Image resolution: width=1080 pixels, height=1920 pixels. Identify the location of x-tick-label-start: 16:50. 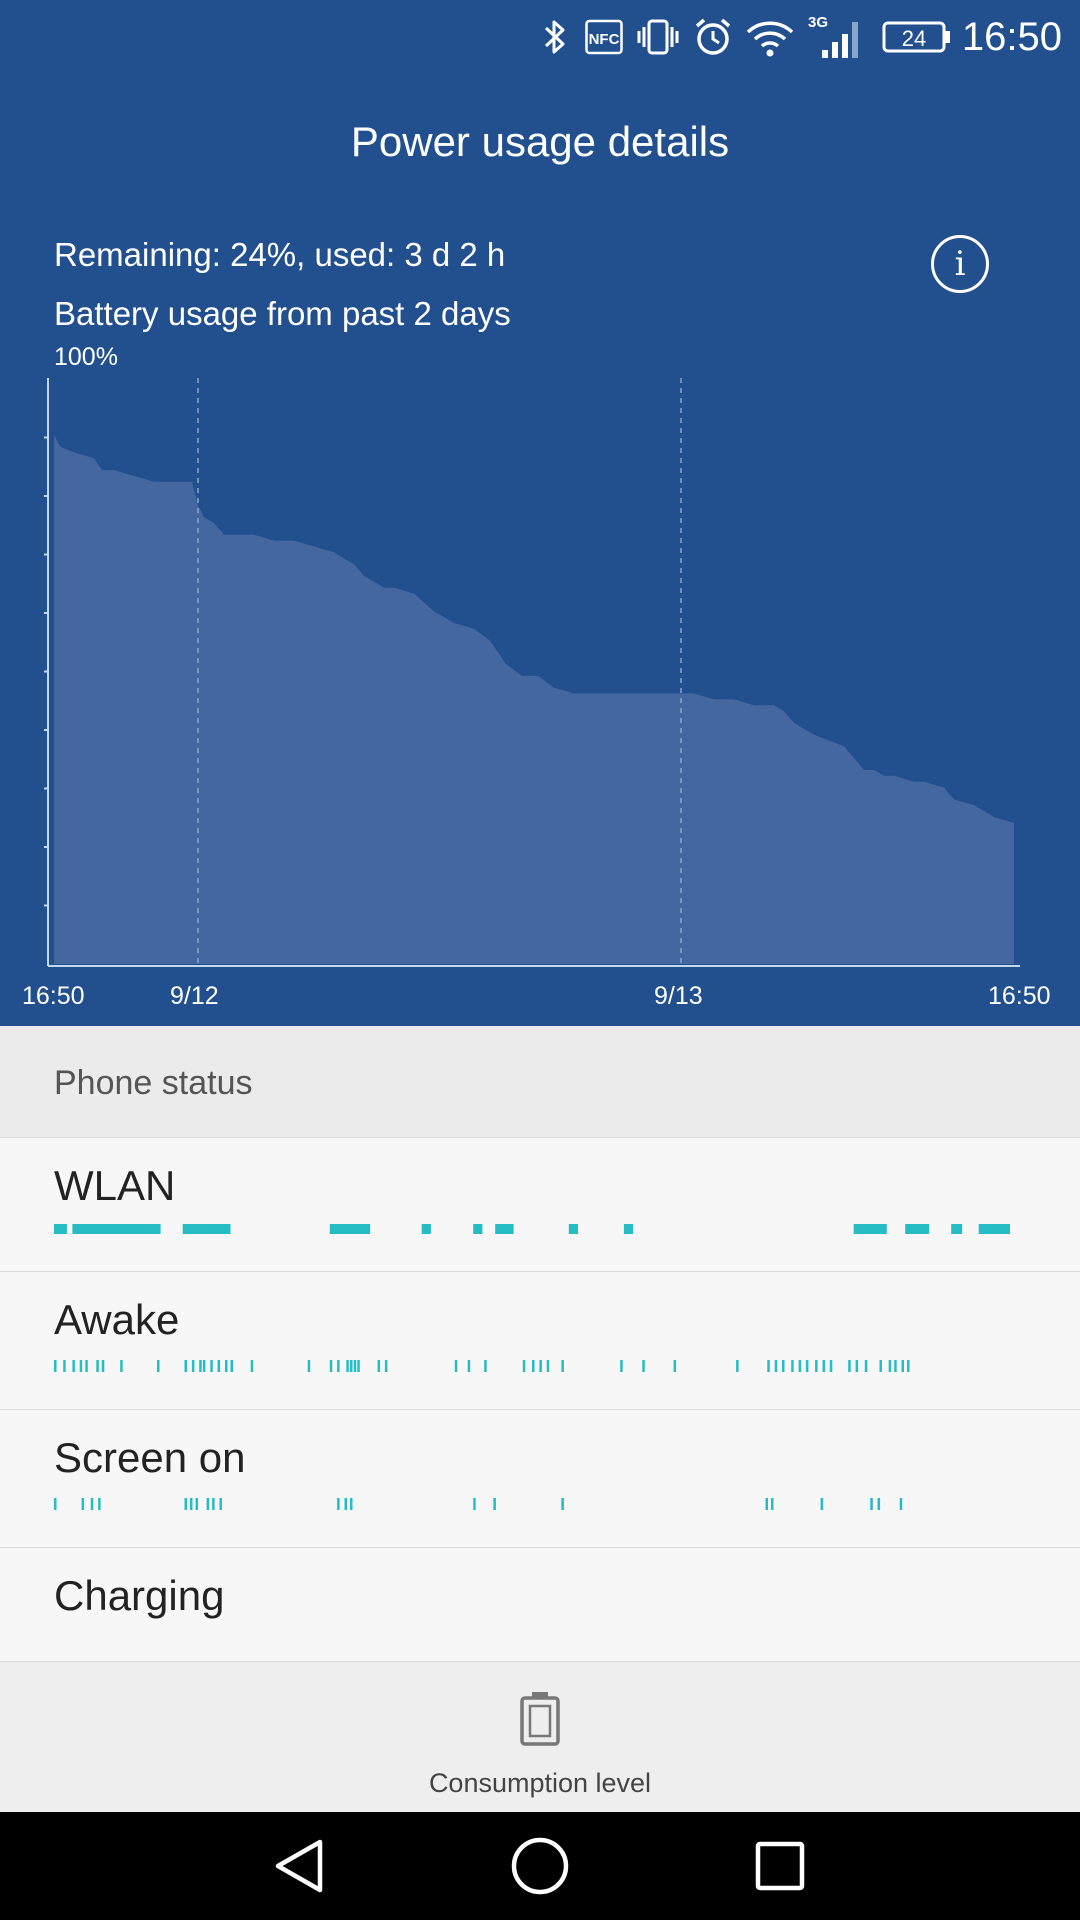
(53, 996).